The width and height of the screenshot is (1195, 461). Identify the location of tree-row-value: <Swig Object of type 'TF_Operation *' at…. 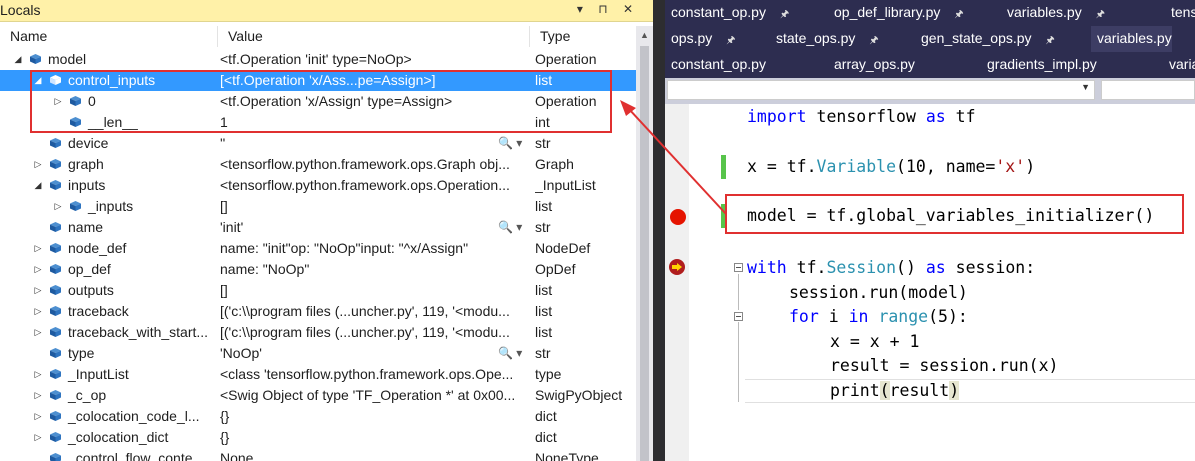
(368, 395).